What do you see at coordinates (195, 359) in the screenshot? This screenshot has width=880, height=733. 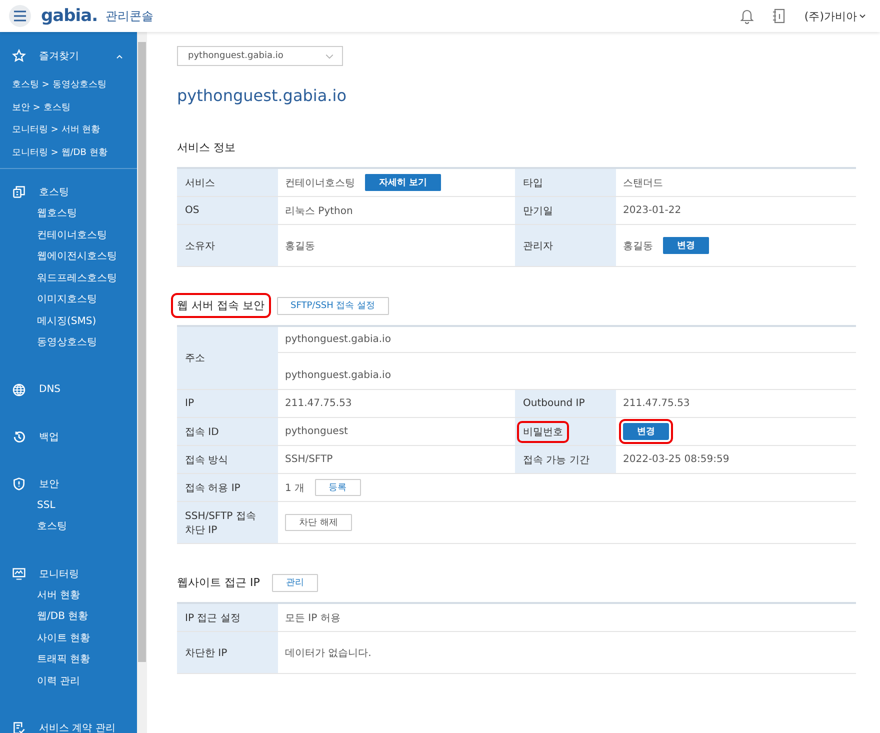 I see `field-label: 주소` at bounding box center [195, 359].